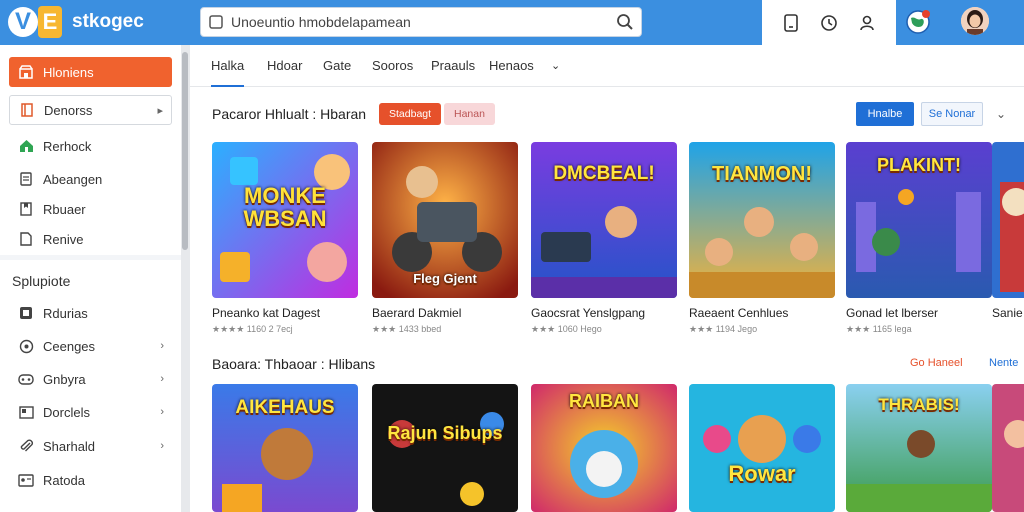 The width and height of the screenshot is (1024, 512). What do you see at coordinates (445, 433) in the screenshot?
I see `game-art-title: Rajun Sibups` at bounding box center [445, 433].